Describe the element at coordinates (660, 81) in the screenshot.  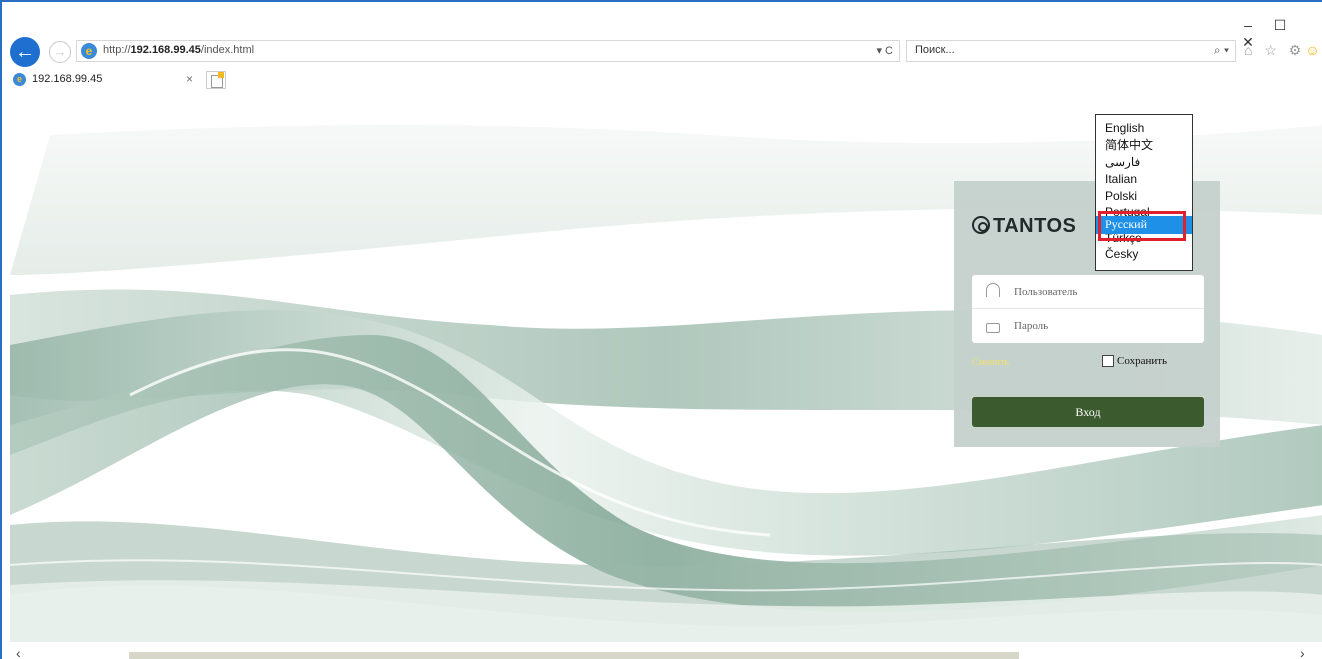
I see `tab-bar: e 192.168.99.45 ×` at that location.